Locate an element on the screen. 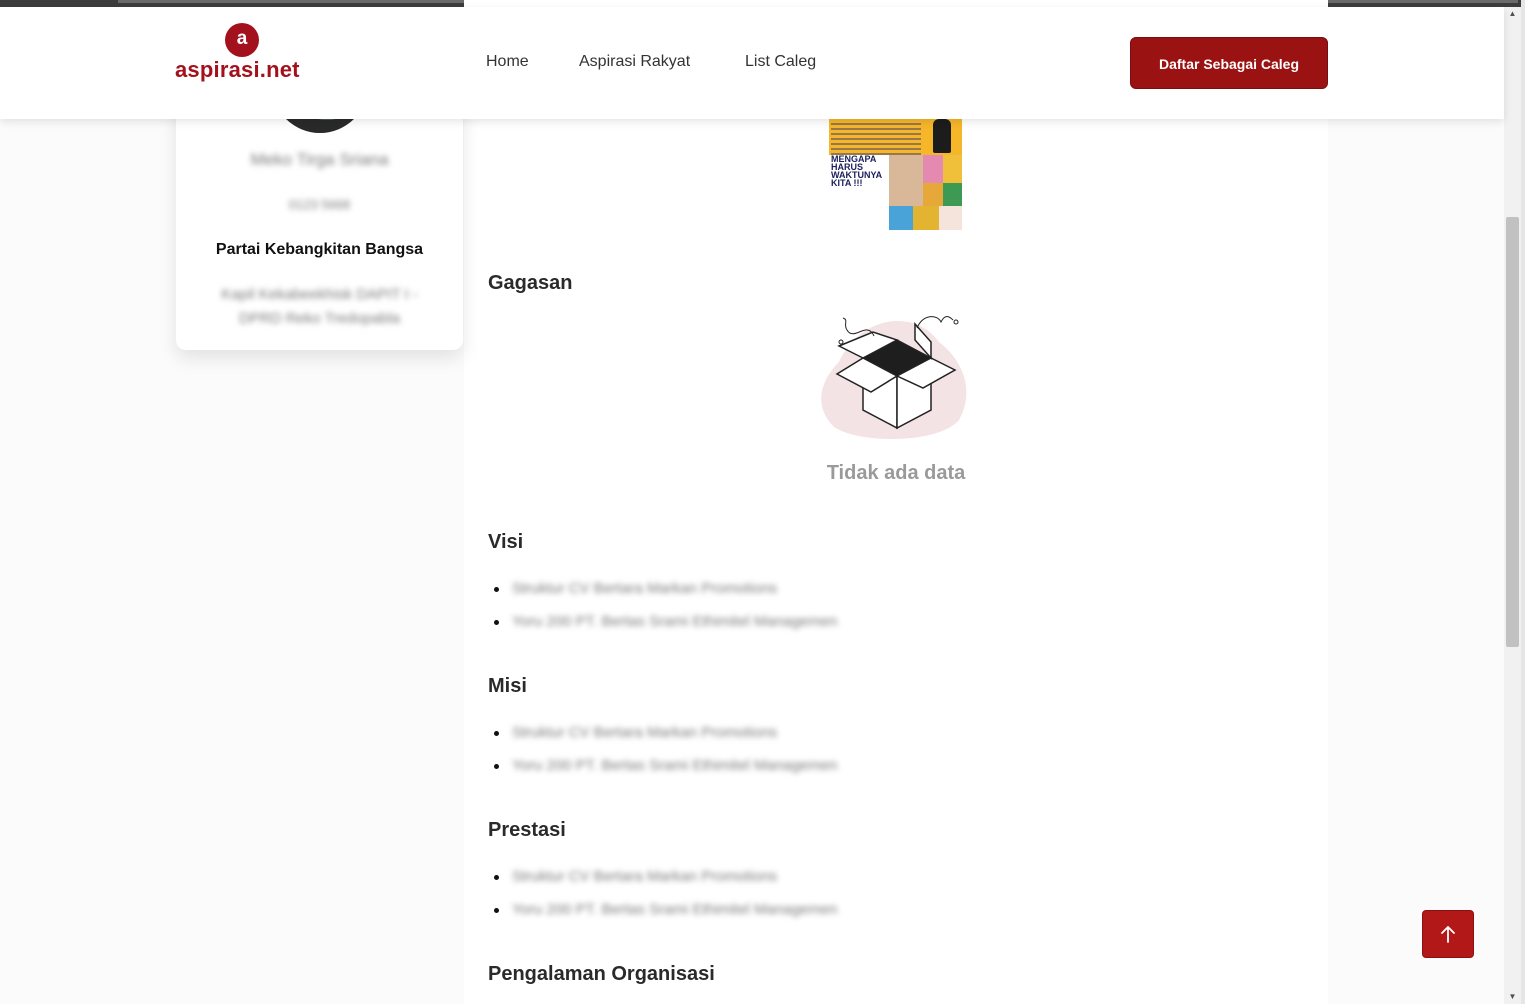 The image size is (1525, 1004). page-scrollbar: ▲ ▼ is located at coordinates (1512, 505).